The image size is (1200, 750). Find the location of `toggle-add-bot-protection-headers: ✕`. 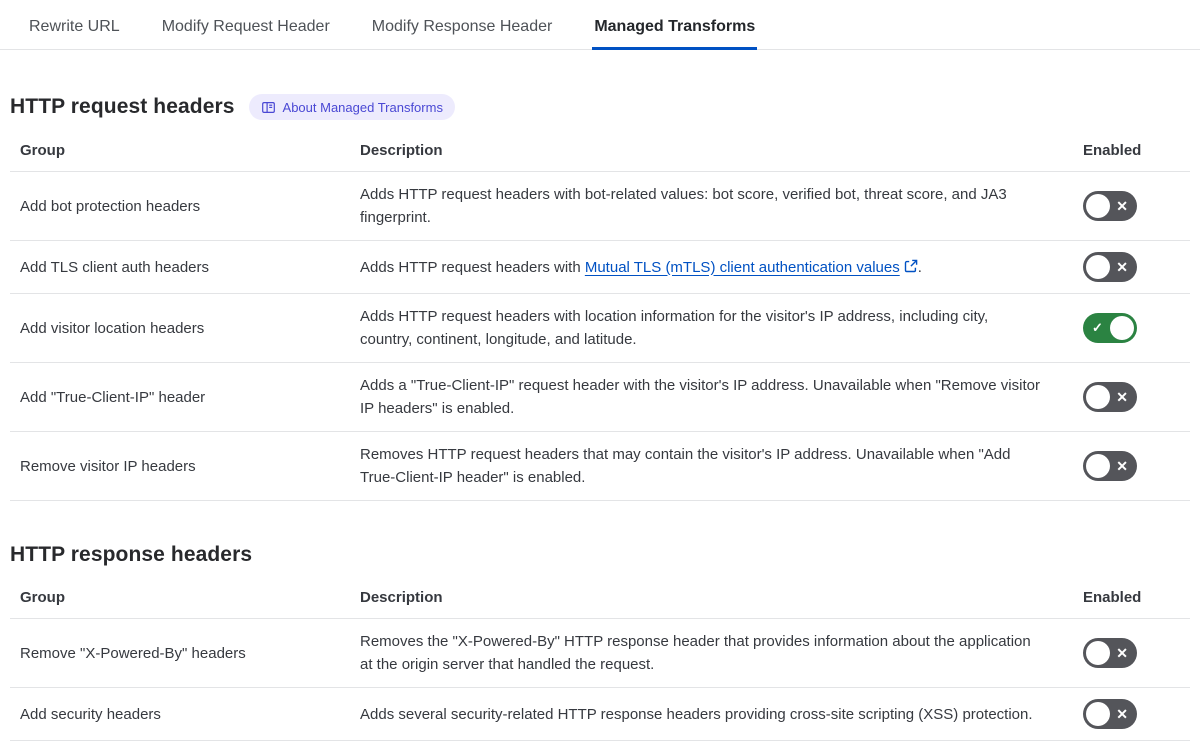

toggle-add-bot-protection-headers: ✕ is located at coordinates (1110, 206).